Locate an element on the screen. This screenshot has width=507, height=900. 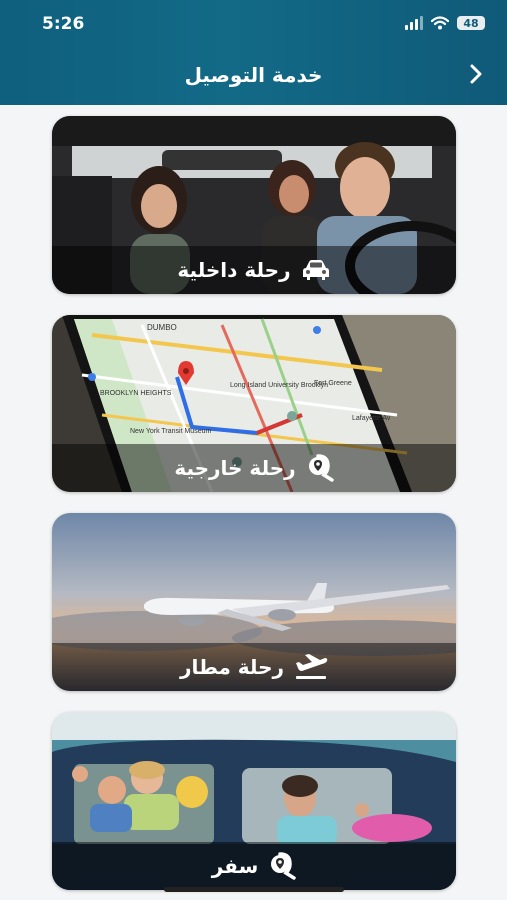
card-caption: رحلة مطار is located at coordinates (254, 667).